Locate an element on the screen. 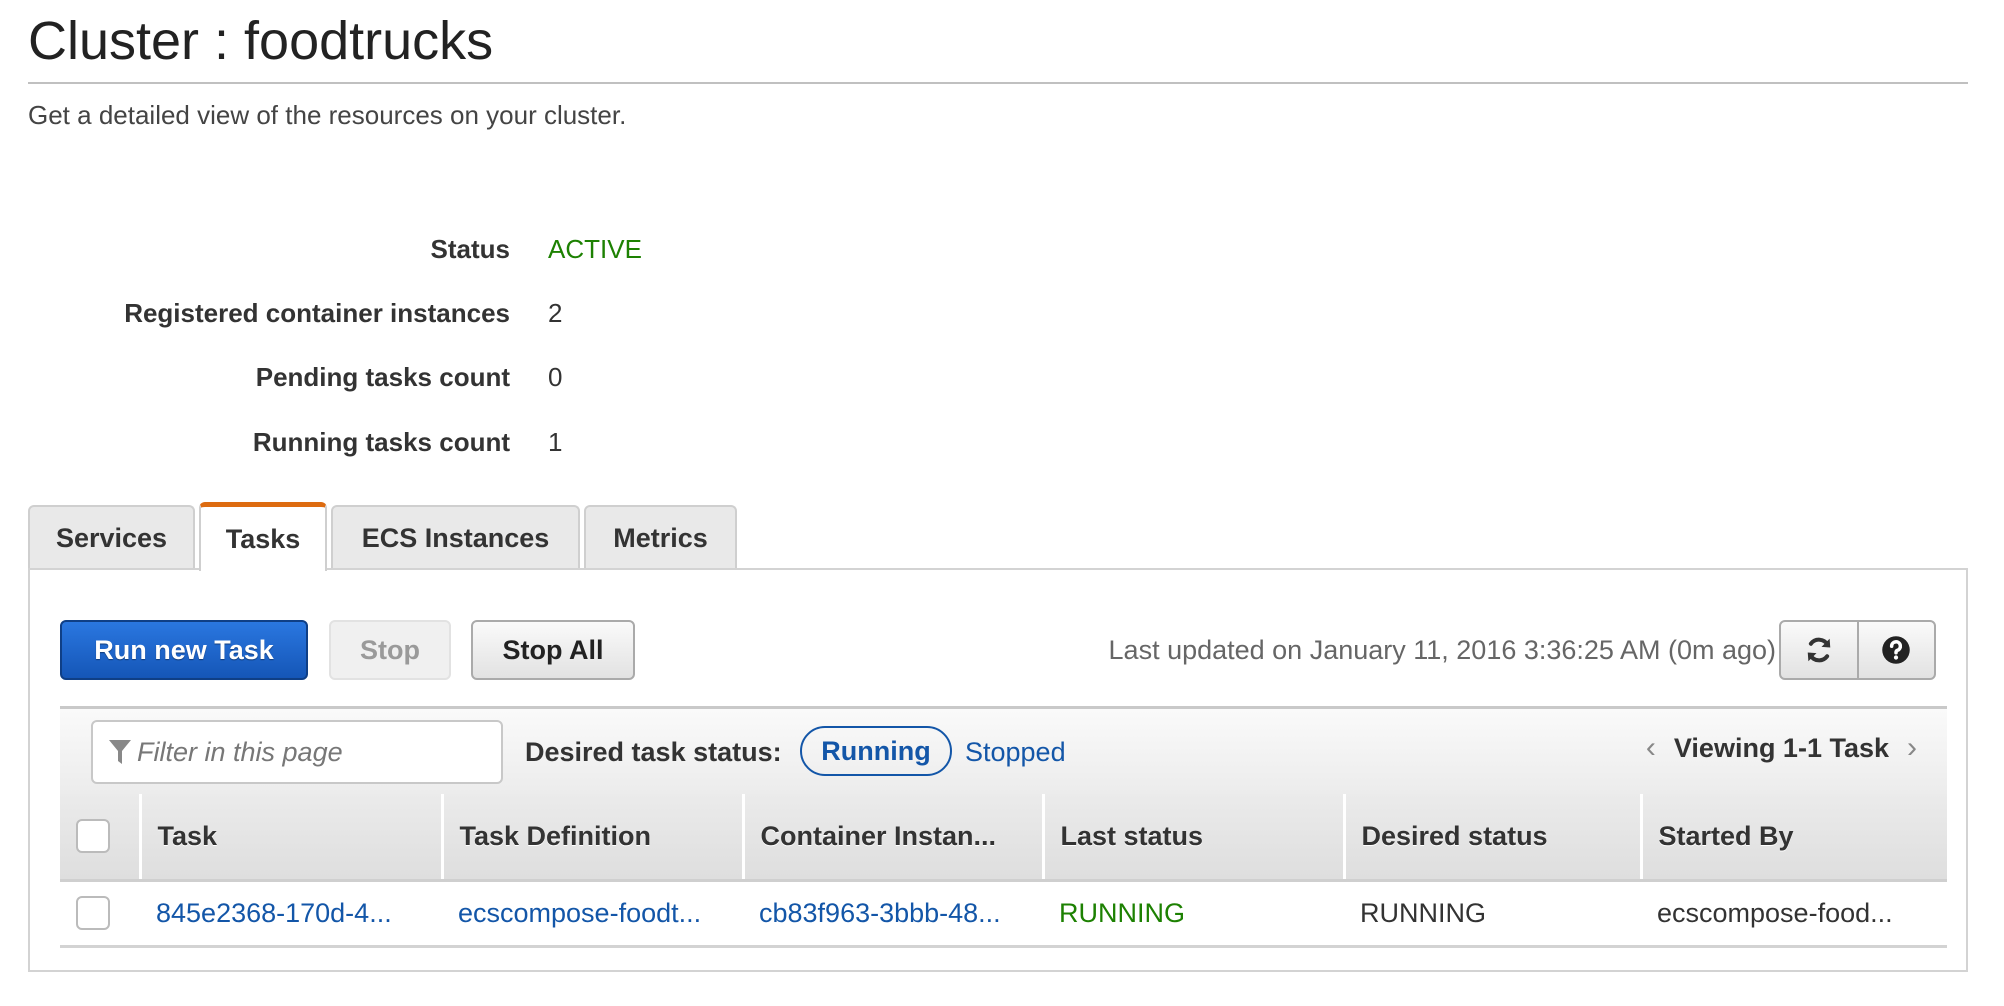 This screenshot has width=2004, height=1006. help-icon is located at coordinates (1896, 650).